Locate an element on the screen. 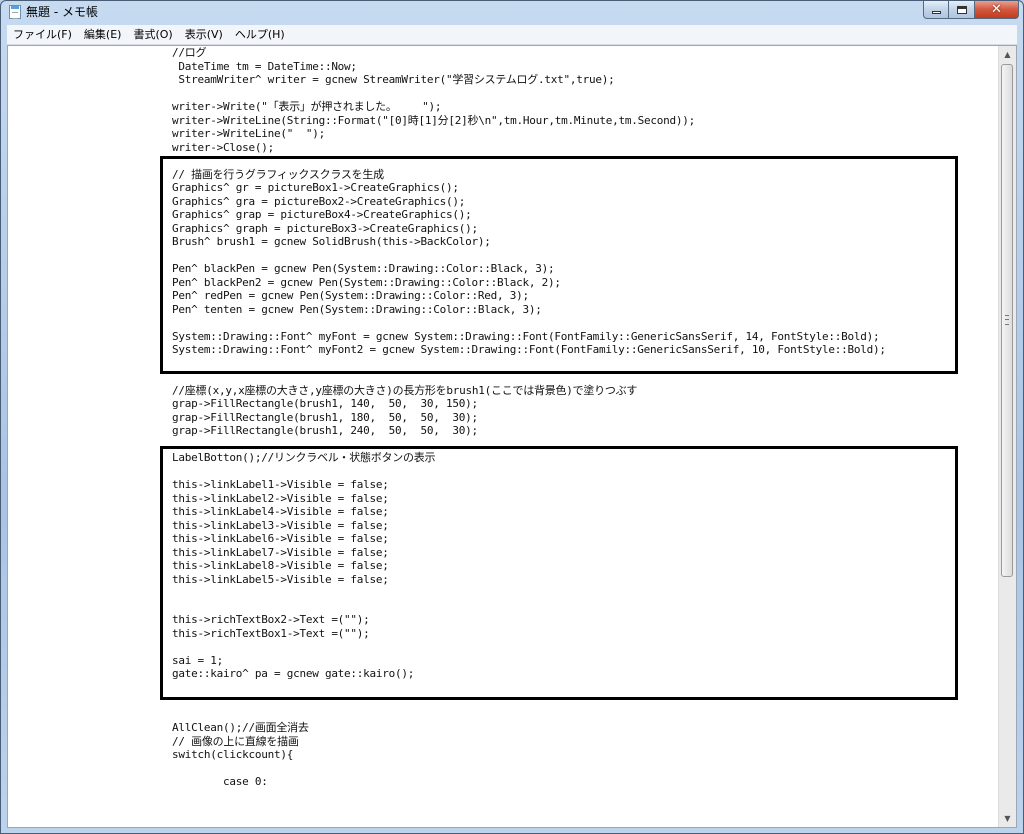 This screenshot has width=1024, height=834. scroll-down-arrow-icon: ▼ is located at coordinates (1007, 818).